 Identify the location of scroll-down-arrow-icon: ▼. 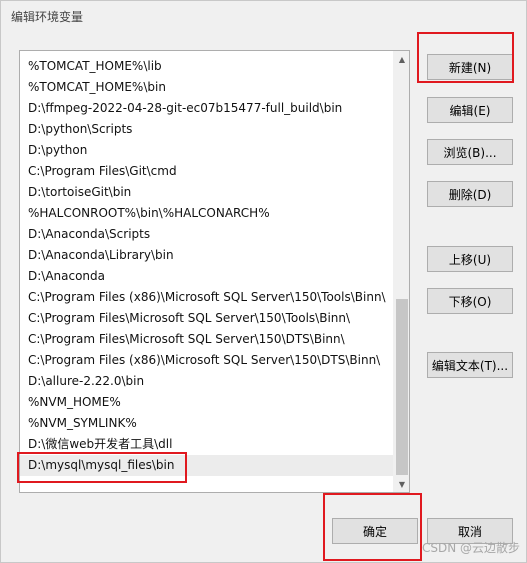
(401, 484).